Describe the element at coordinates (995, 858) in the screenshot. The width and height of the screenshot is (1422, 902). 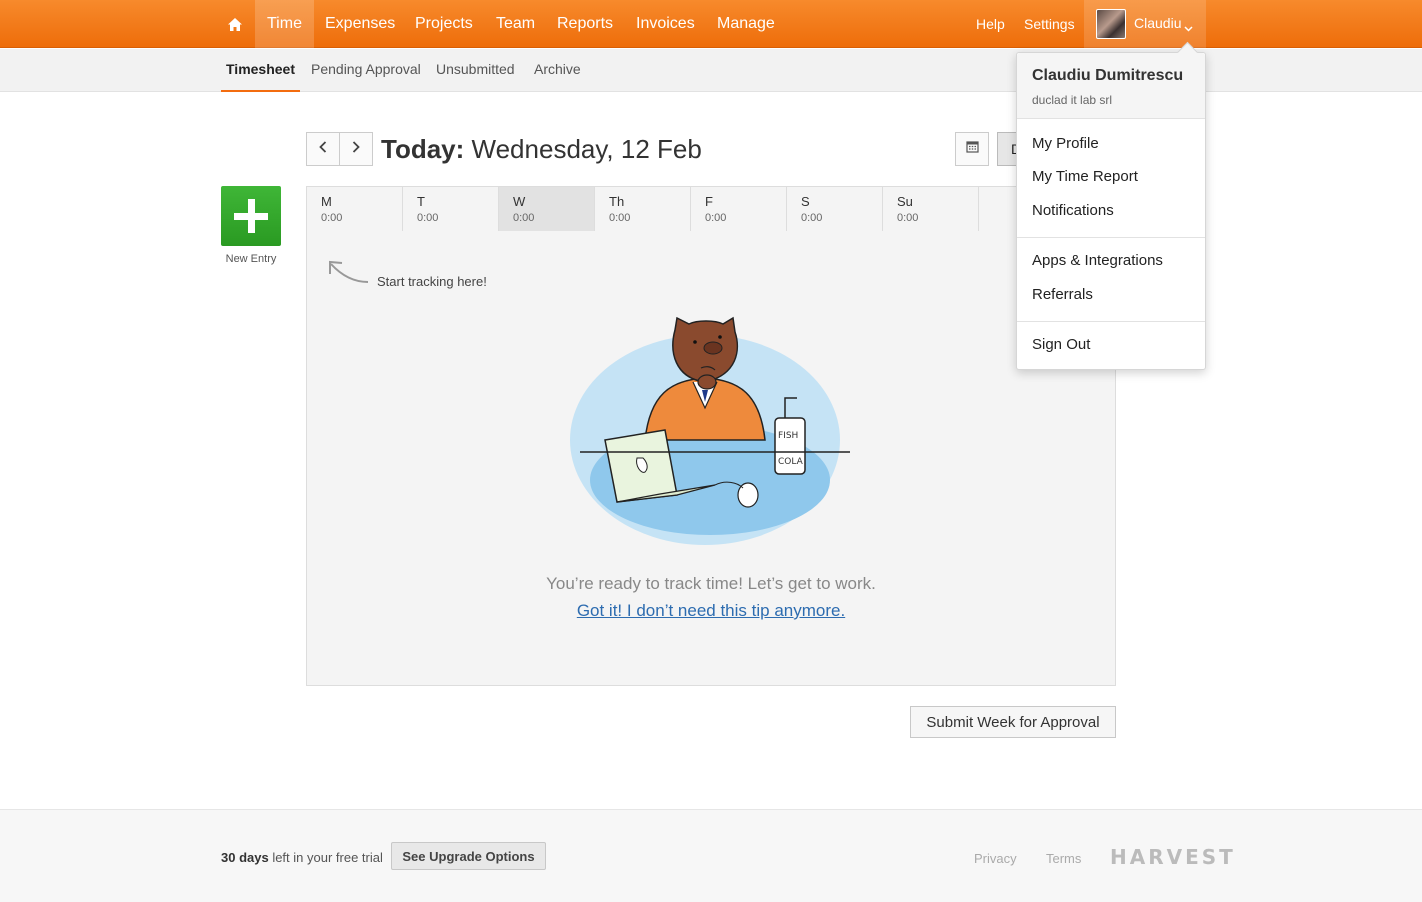
I see `privacy-link: Privacy` at that location.